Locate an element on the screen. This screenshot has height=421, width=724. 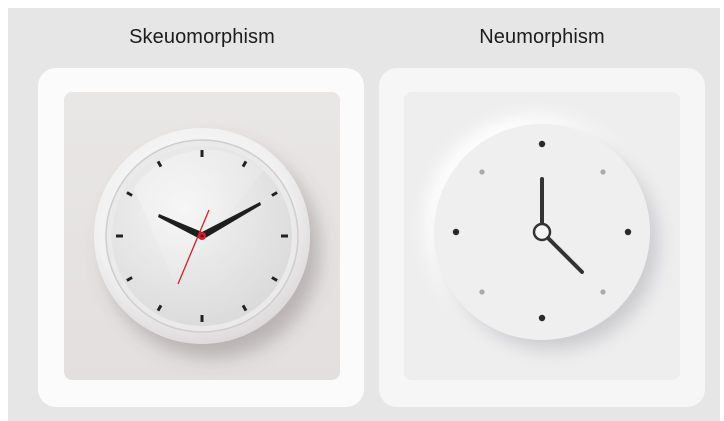
center-cap is located at coordinates (542, 232).